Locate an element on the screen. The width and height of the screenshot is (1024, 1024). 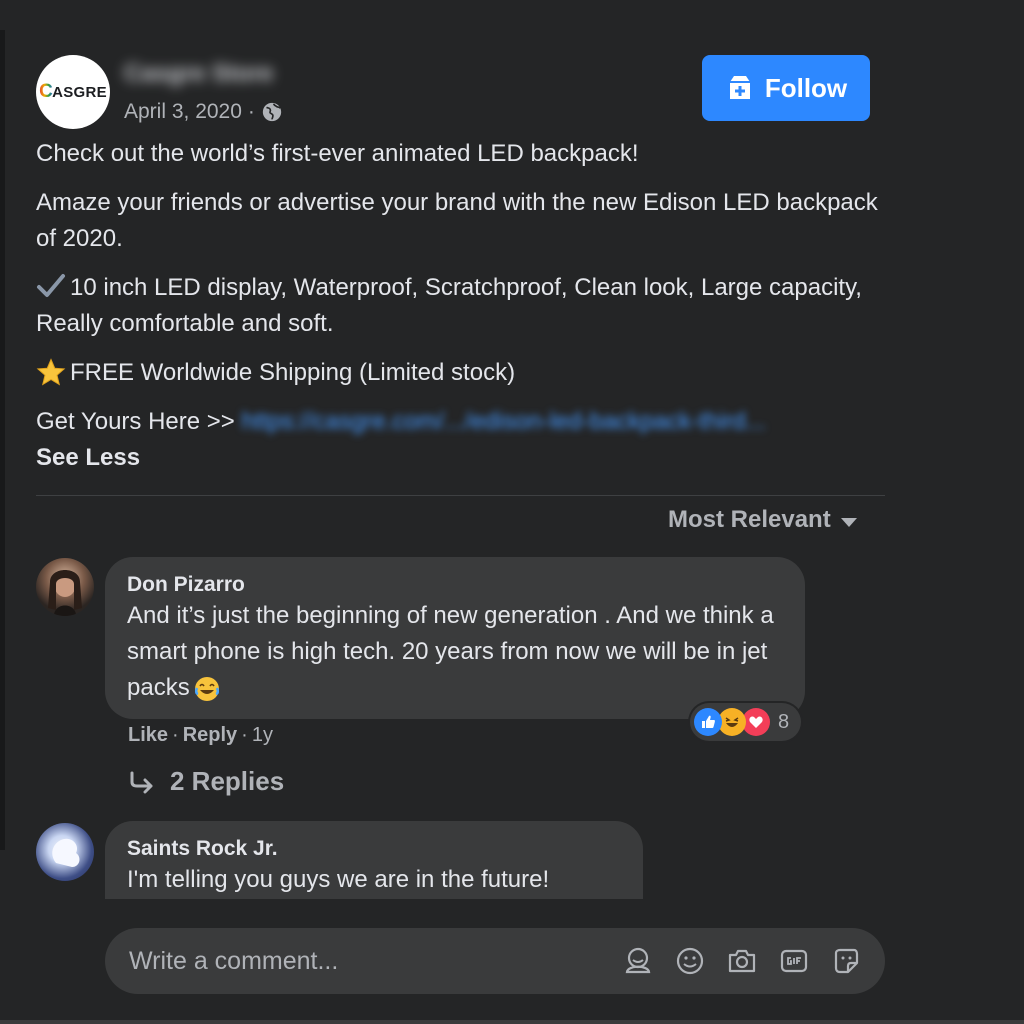
sticker-icon is located at coordinates (846, 961).